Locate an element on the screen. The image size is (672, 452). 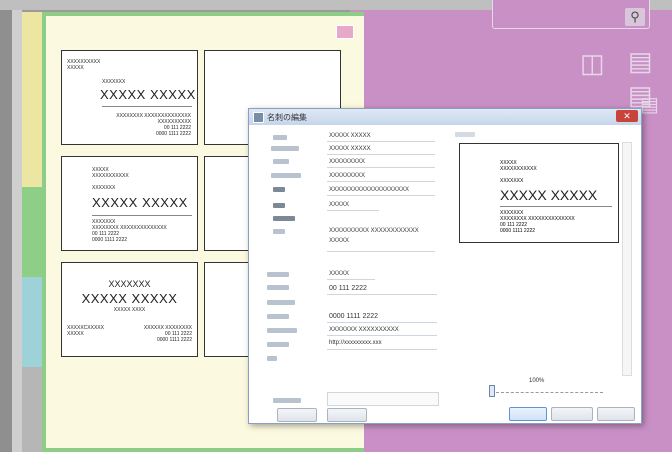
document-icon: ▤ is located at coordinates (640, 61).